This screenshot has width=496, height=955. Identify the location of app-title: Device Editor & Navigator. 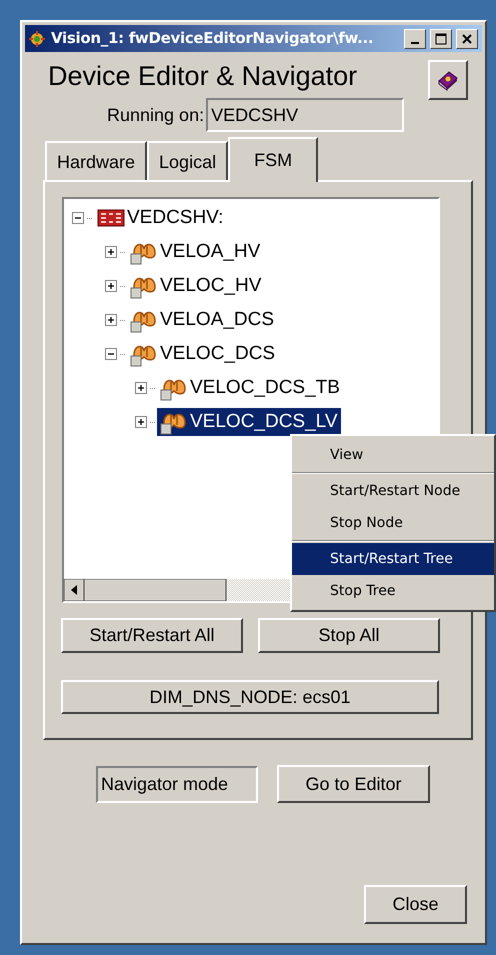
(203, 76).